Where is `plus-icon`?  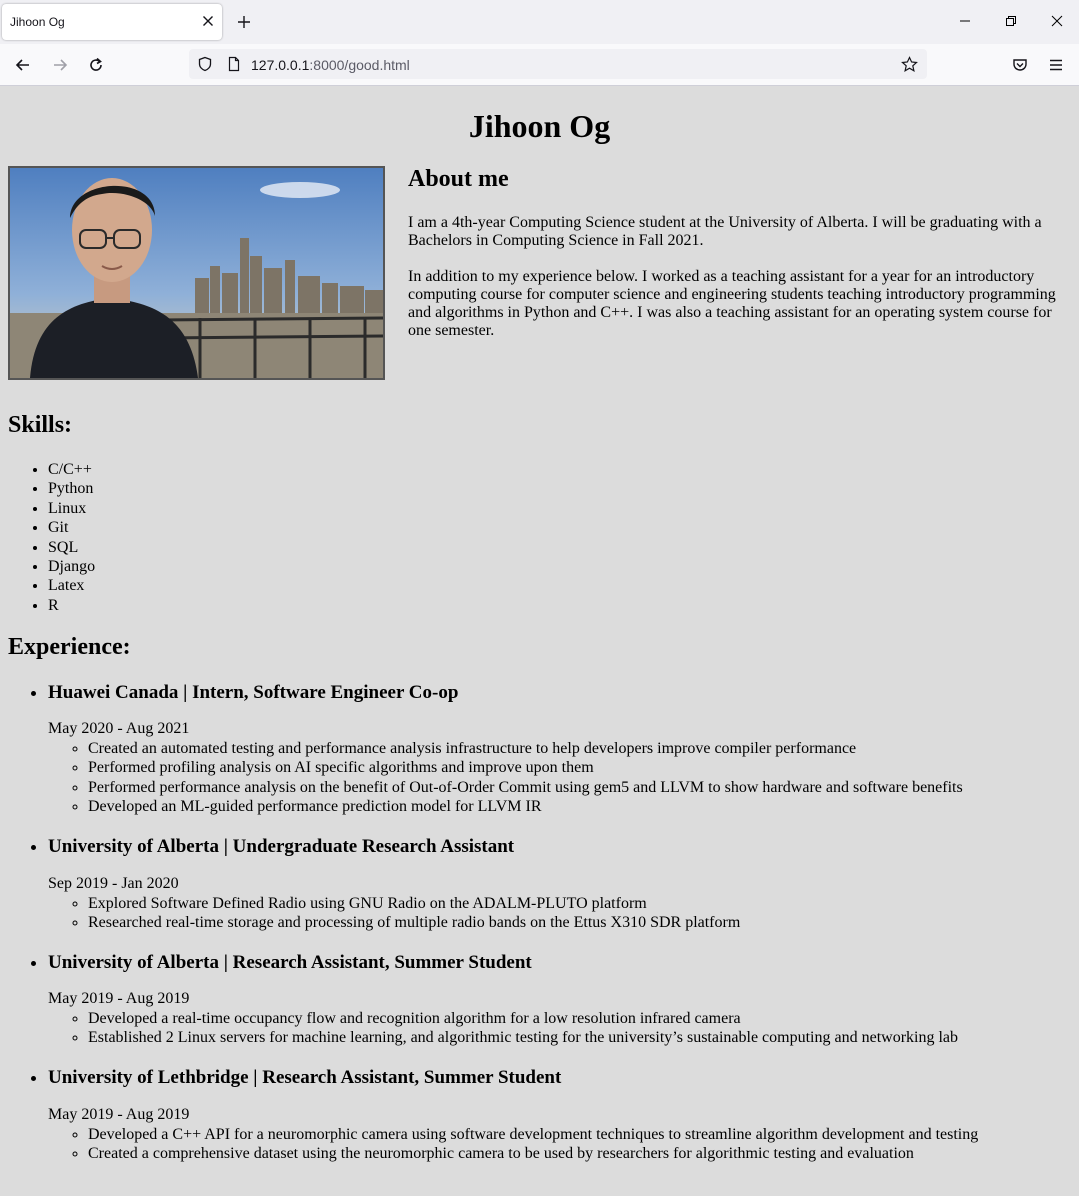
plus-icon is located at coordinates (244, 22).